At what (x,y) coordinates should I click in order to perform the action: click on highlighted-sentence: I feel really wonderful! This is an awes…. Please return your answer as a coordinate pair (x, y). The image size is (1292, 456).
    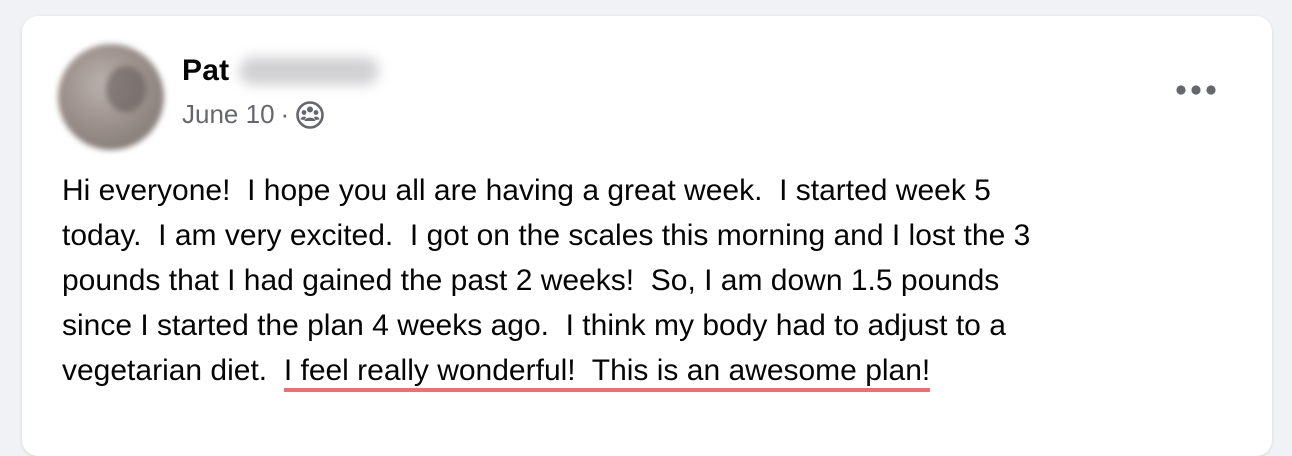
    Looking at the image, I should click on (607, 373).